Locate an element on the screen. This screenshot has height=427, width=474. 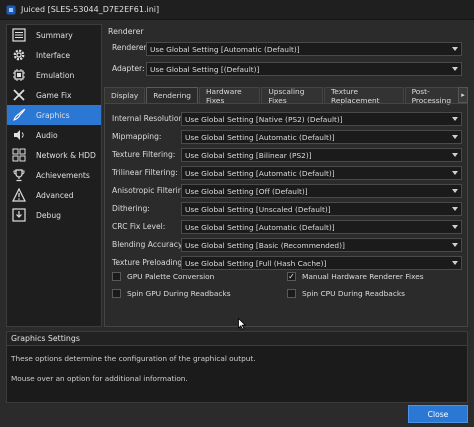
sidebar-item-label: Achievements is located at coordinates (63, 175).